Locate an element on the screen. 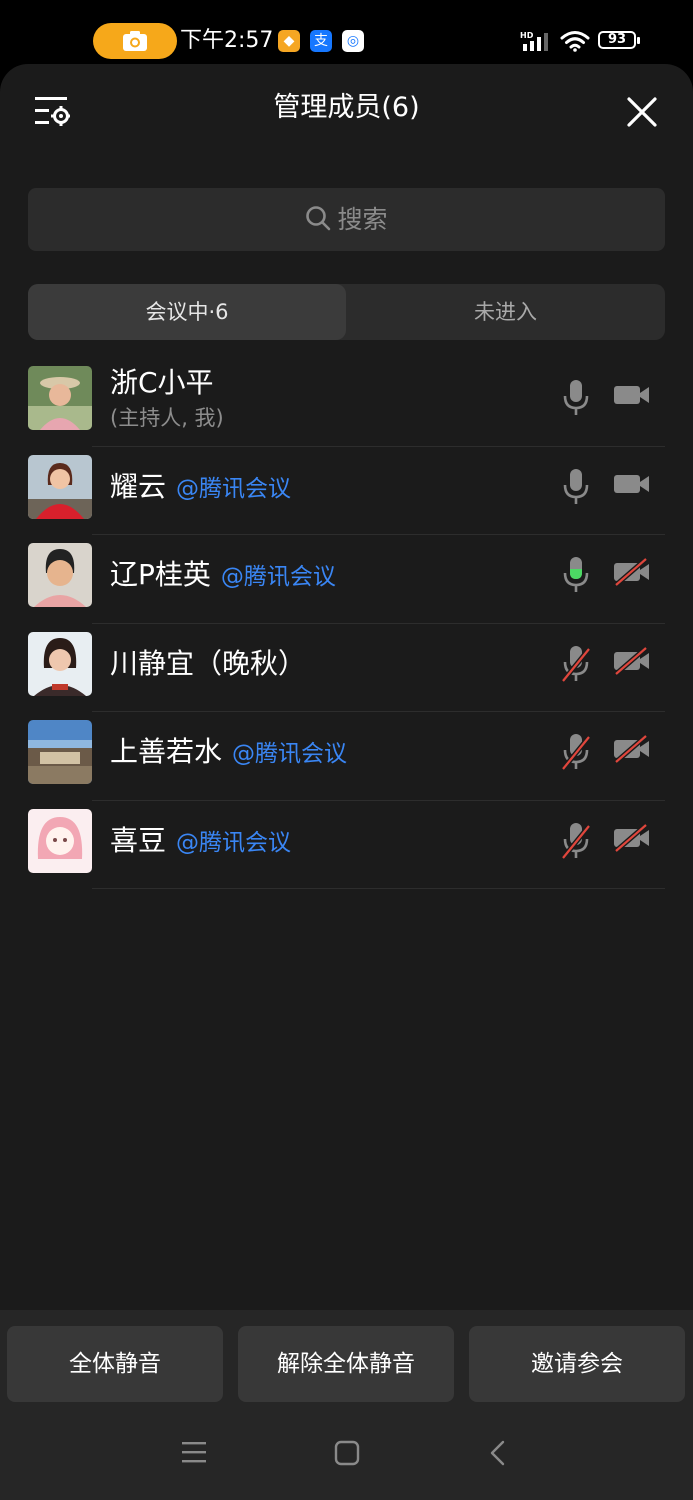 The width and height of the screenshot is (693, 1500). battery-indicator: 93 is located at coordinates (619, 40).